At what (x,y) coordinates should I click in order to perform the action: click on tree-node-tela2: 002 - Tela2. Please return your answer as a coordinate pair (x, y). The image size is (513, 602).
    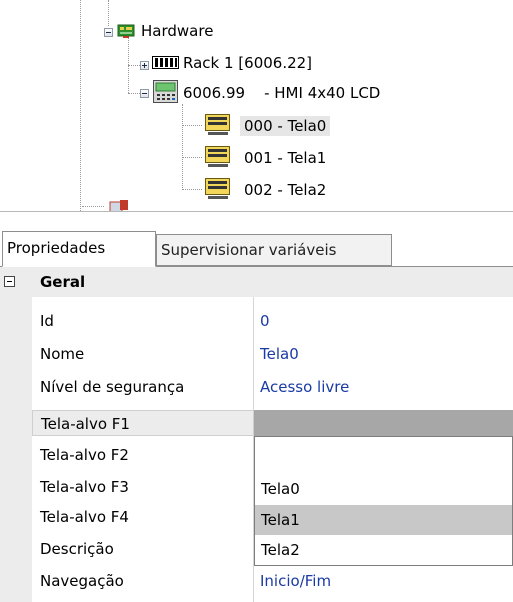
    Looking at the image, I should click on (285, 190).